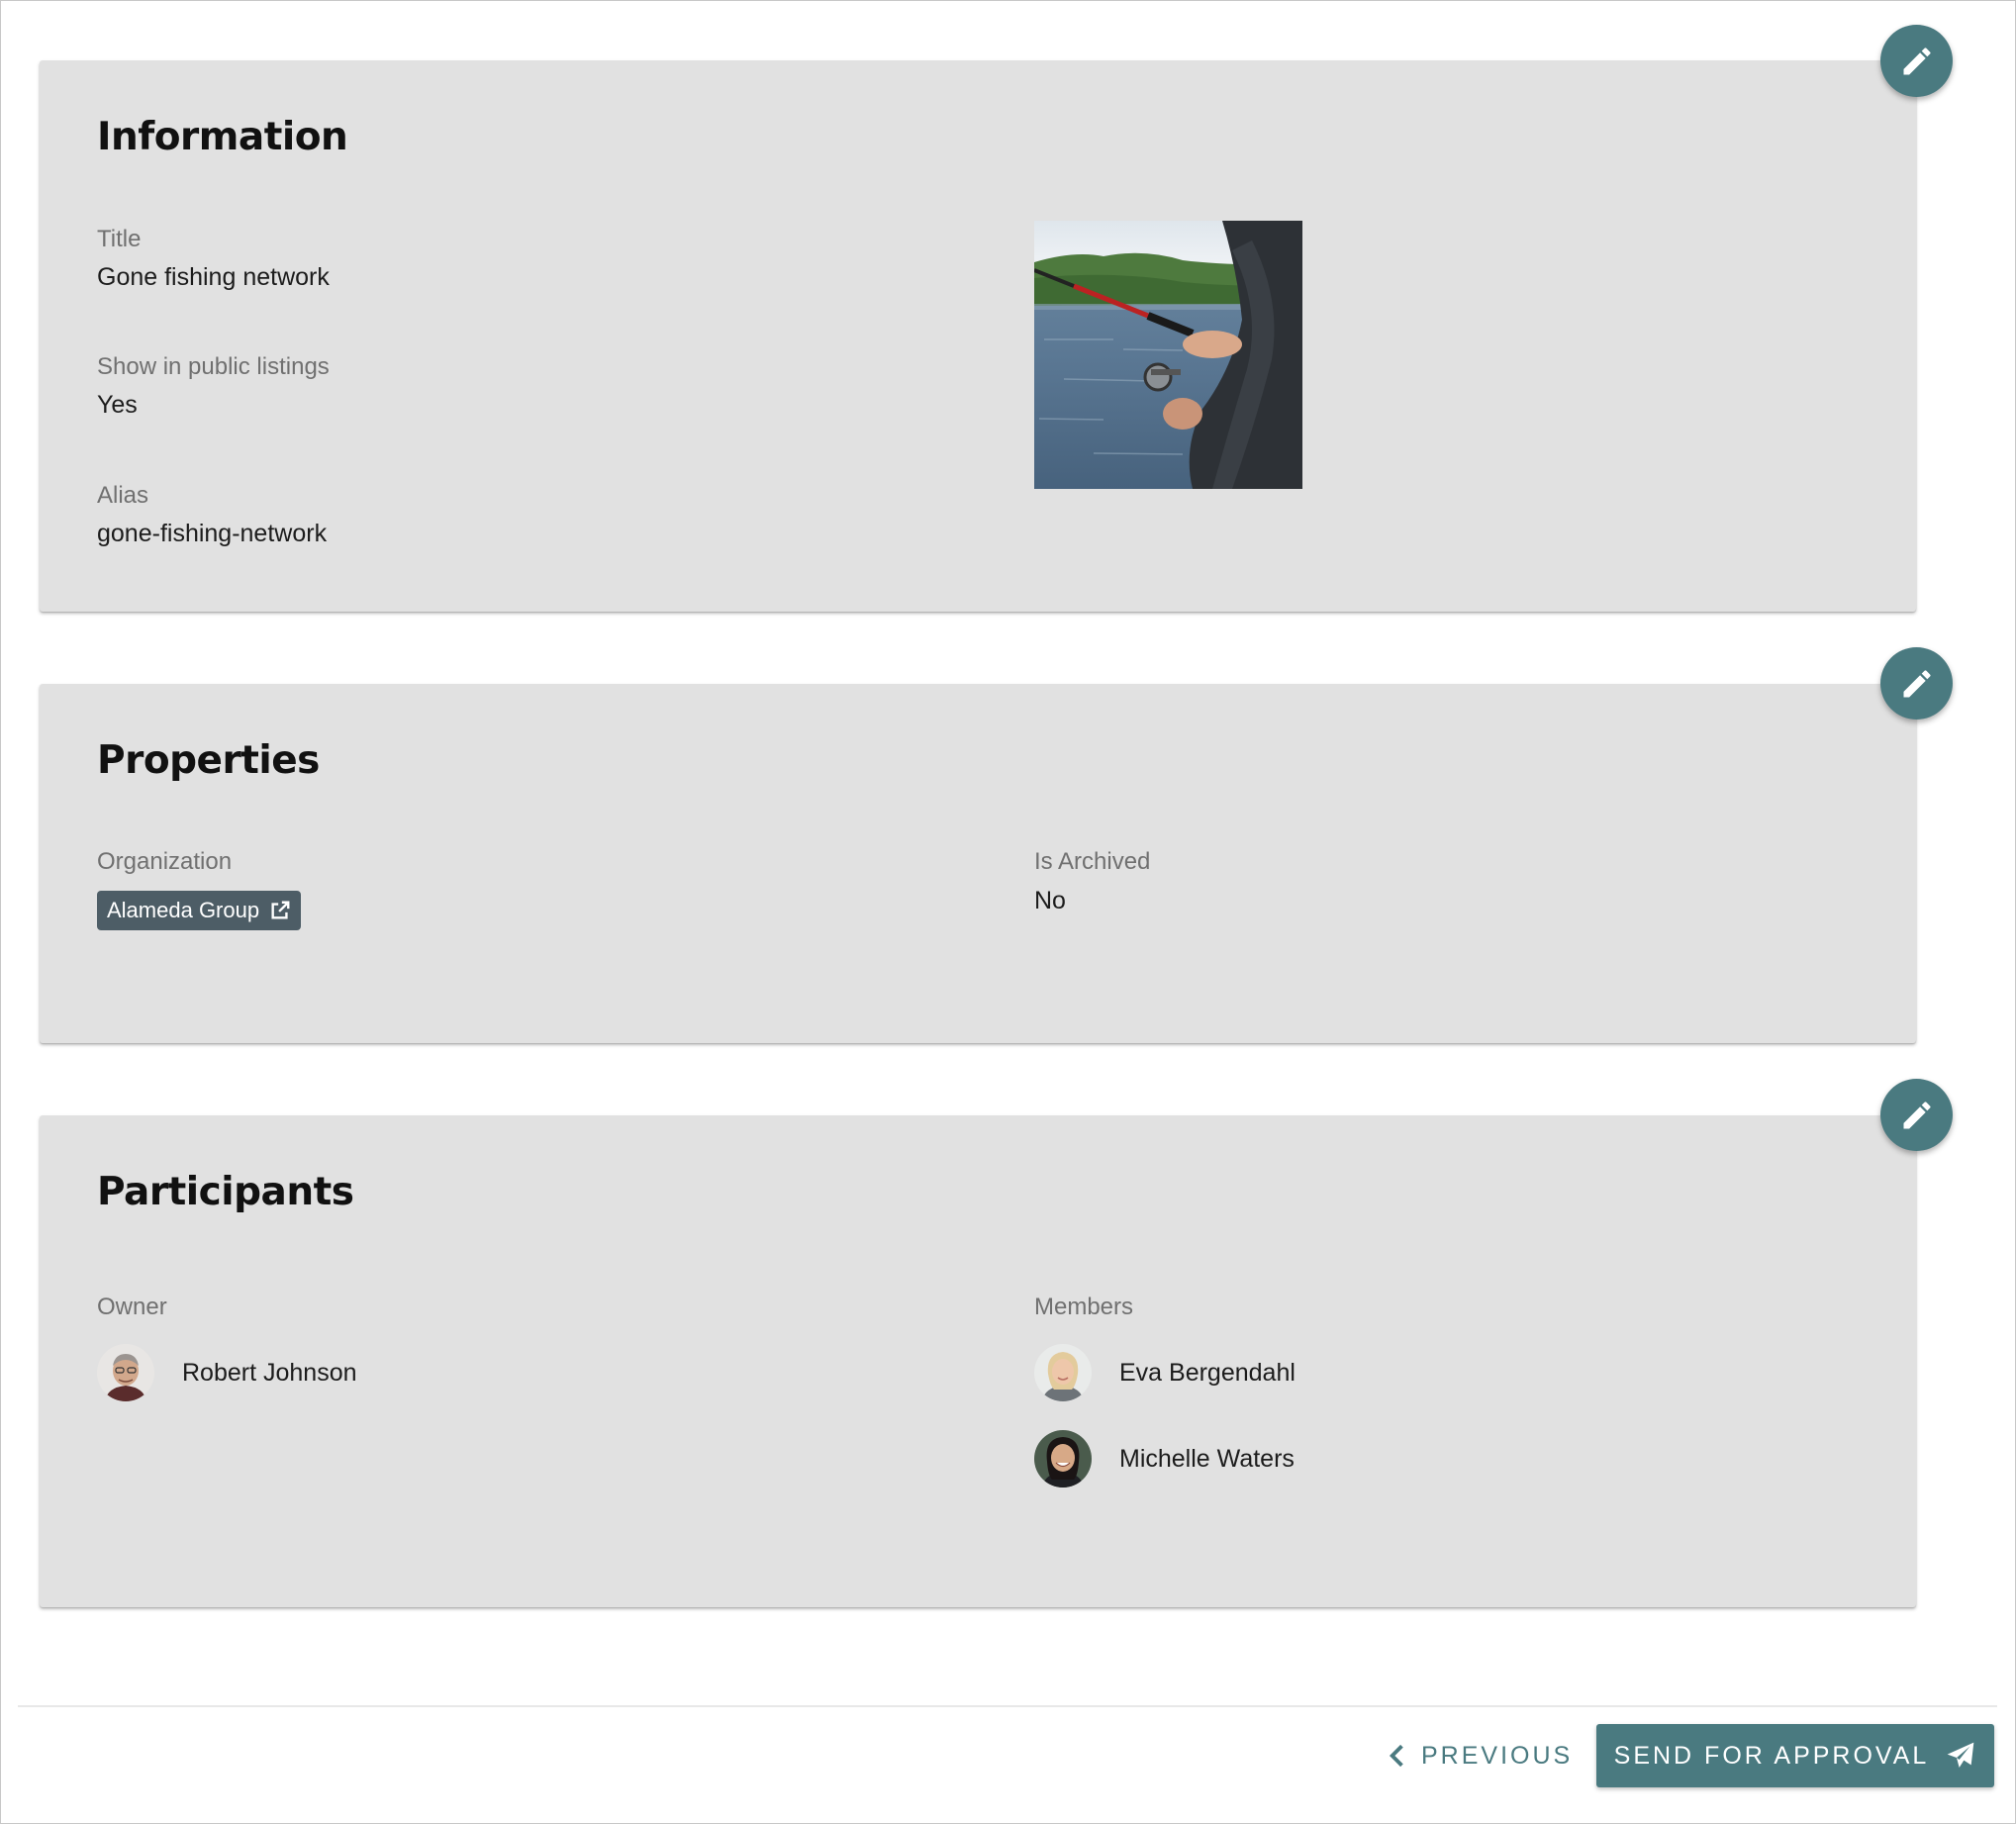  I want to click on owner-person: Robert Johnson, so click(227, 1372).